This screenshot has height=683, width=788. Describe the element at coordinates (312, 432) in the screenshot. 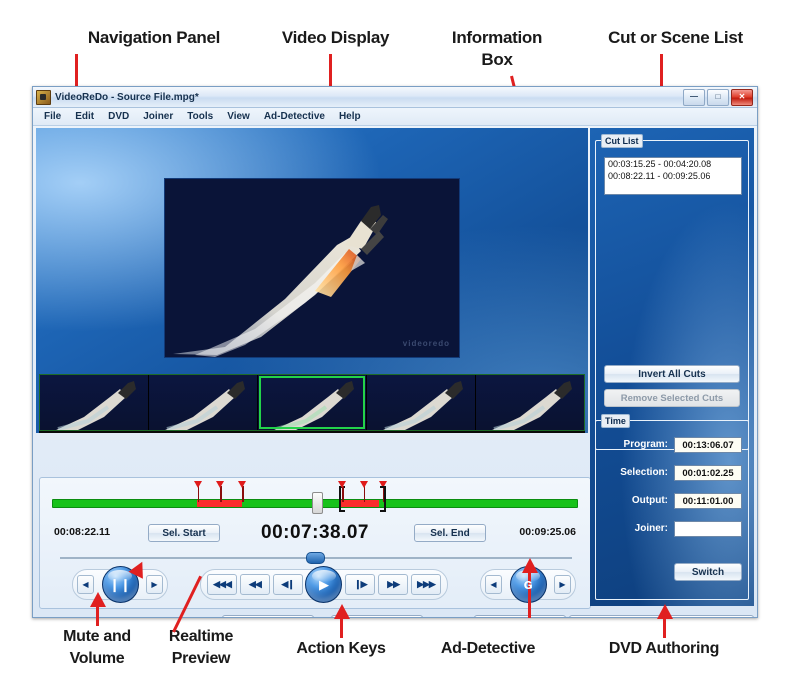

I see `audio-waveform-band` at that location.